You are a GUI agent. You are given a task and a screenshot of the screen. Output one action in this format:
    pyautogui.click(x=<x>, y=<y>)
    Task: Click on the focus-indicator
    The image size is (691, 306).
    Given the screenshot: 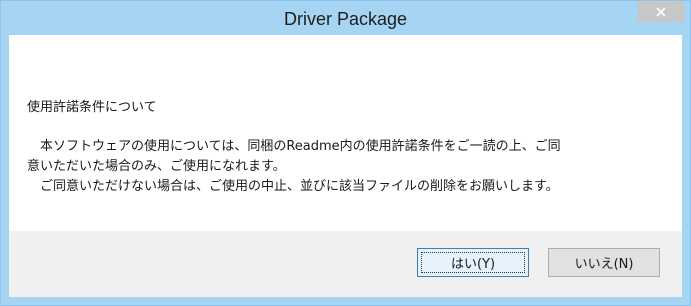 What is the action you would take?
    pyautogui.click(x=473, y=262)
    